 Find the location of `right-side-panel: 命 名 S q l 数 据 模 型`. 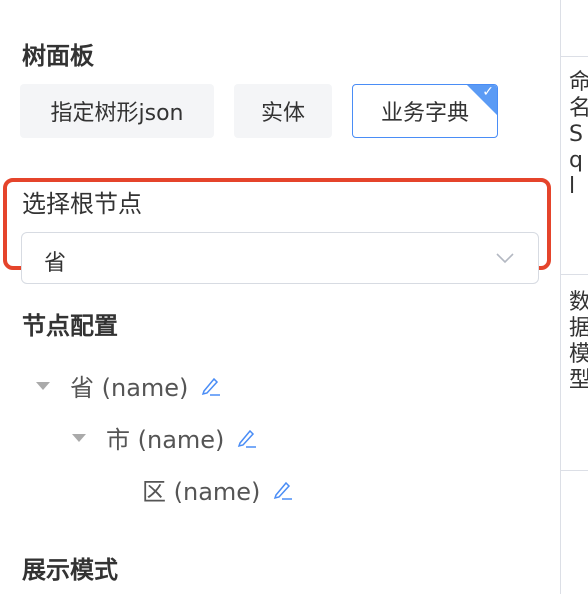

right-side-panel: 命 名 S q l 数 据 模 型 is located at coordinates (574, 297).